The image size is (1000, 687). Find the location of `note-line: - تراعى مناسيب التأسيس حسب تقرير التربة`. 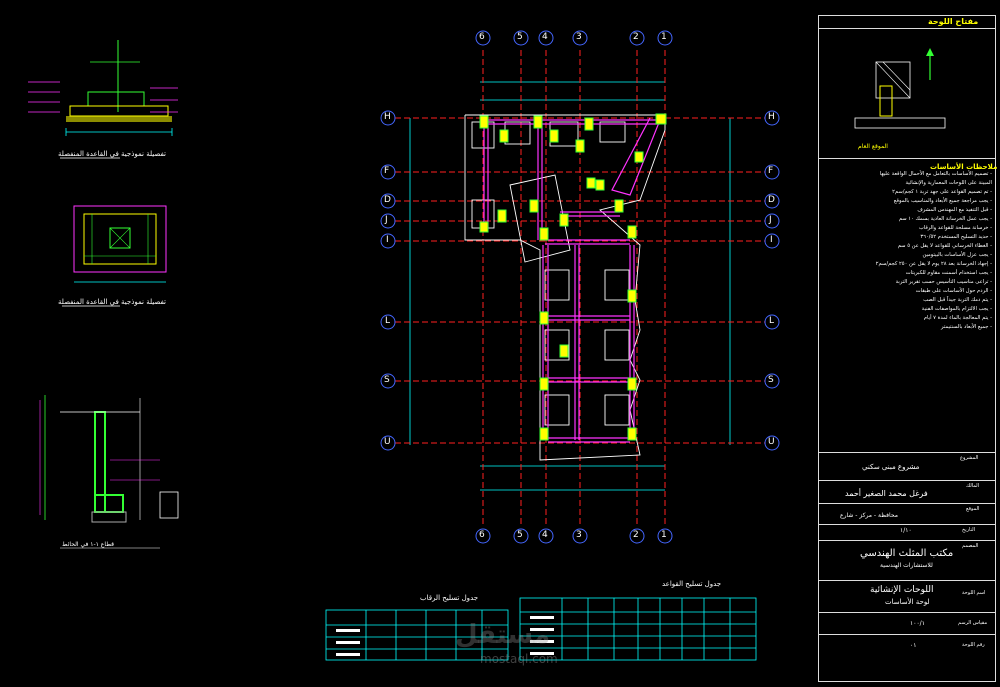

note-line: - تراعى مناسيب التأسيس حسب تقرير التربة is located at coordinates (943, 282).